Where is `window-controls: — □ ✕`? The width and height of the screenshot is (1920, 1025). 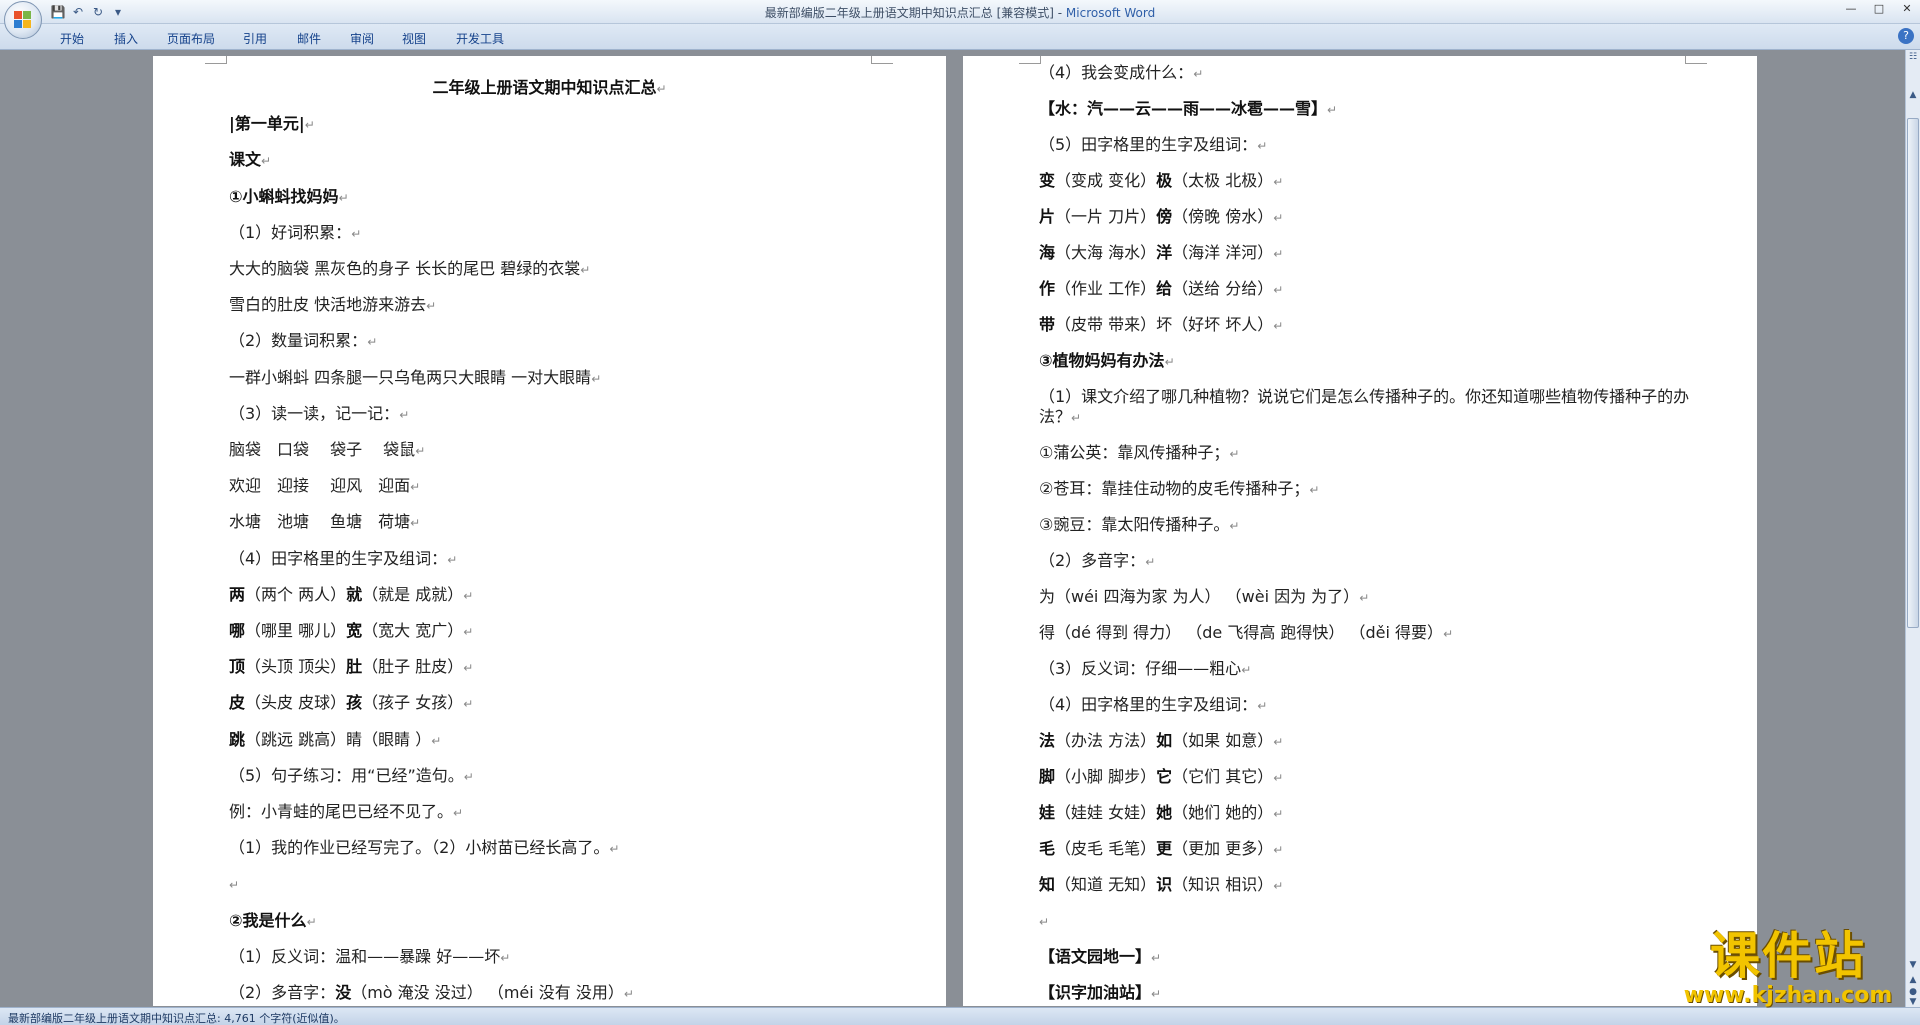 window-controls: — □ ✕ is located at coordinates (1879, 8).